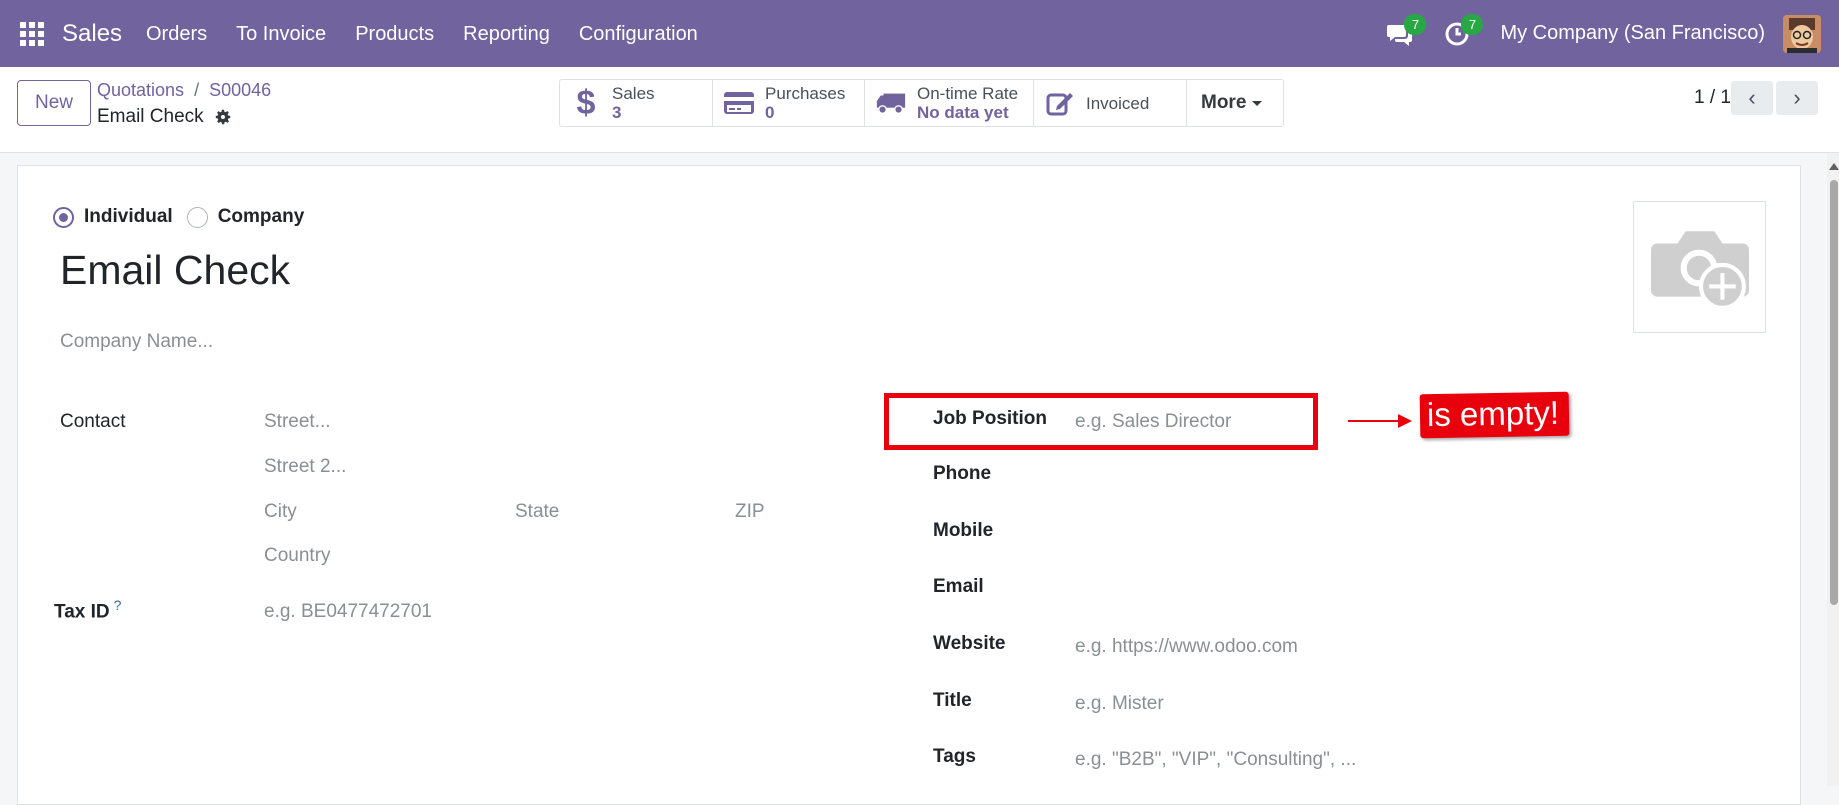 This screenshot has width=1839, height=805. I want to click on purchases-smart-value: 0, so click(770, 112).